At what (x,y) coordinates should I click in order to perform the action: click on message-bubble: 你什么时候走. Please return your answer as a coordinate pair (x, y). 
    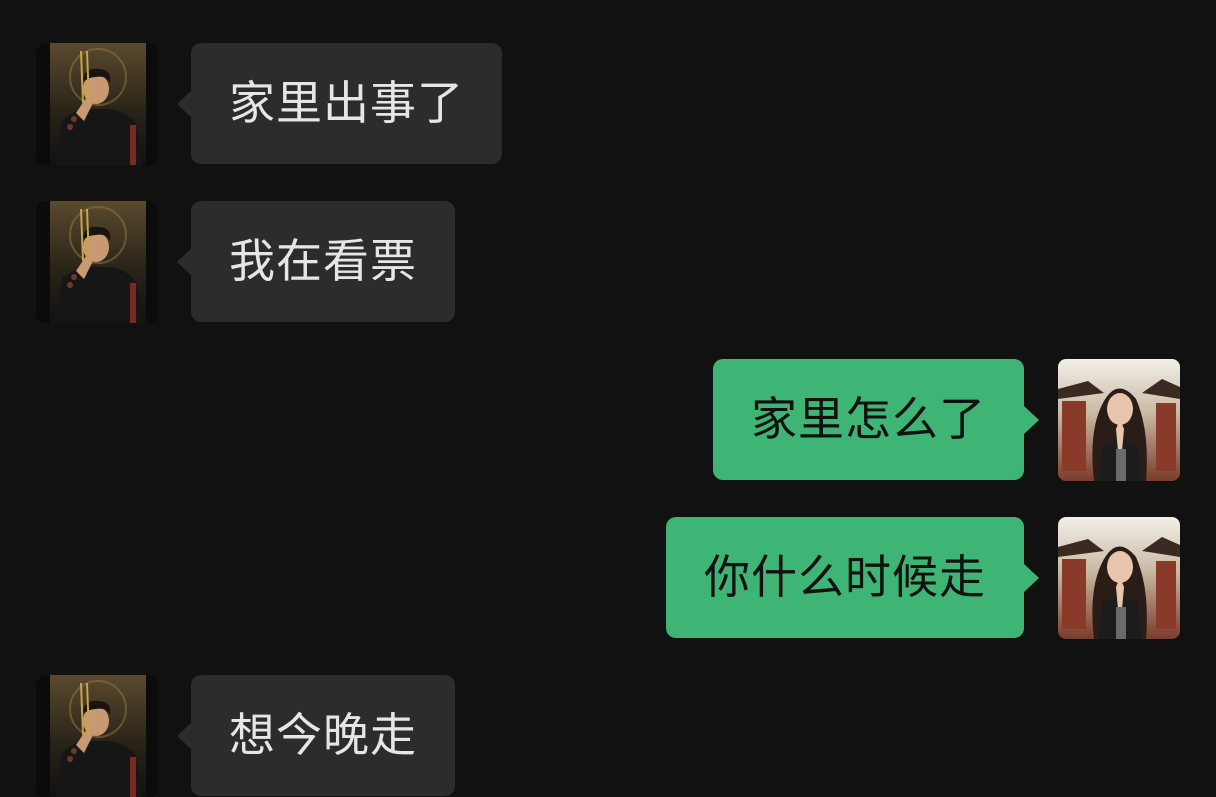
    Looking at the image, I should click on (845, 577).